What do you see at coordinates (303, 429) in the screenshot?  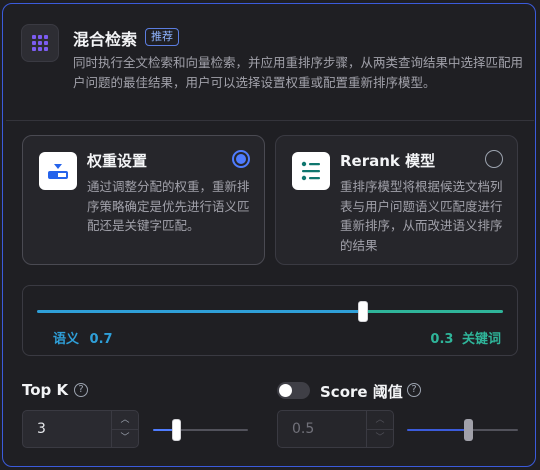 I see `score-threshold-value: 0.5` at bounding box center [303, 429].